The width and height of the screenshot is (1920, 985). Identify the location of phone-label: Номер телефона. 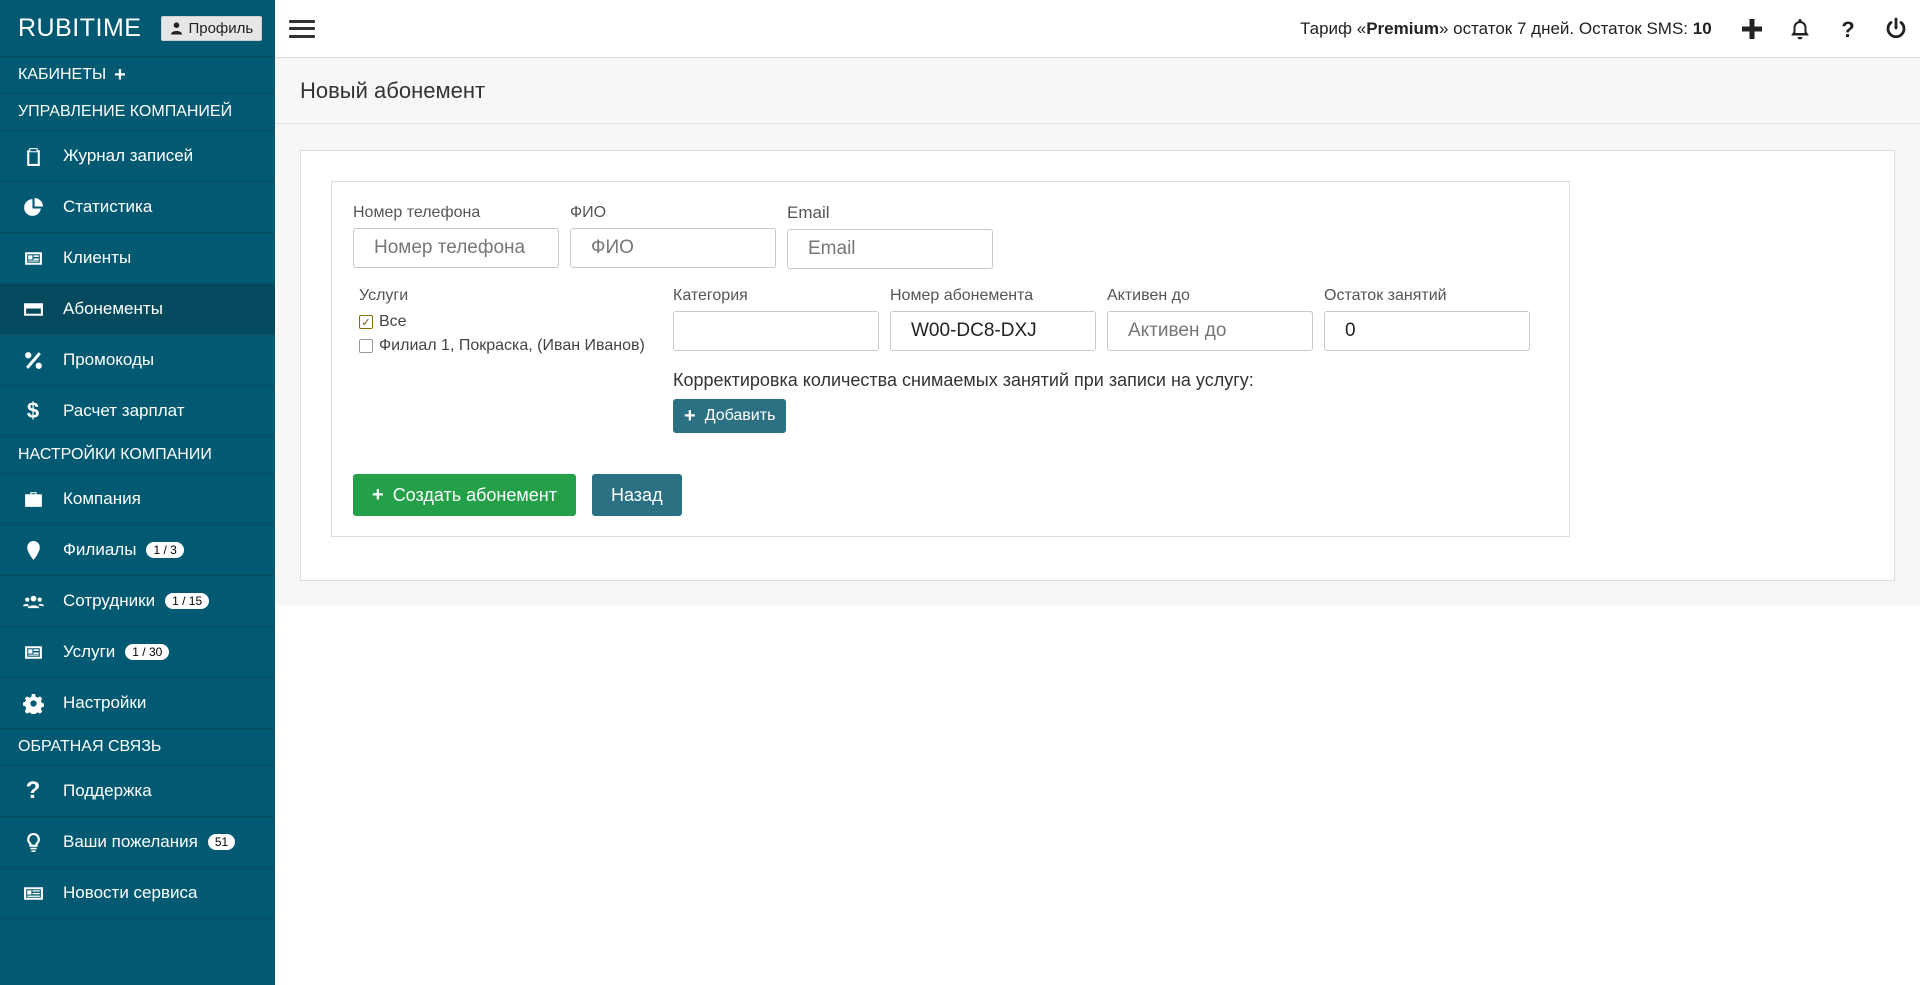
(417, 212).